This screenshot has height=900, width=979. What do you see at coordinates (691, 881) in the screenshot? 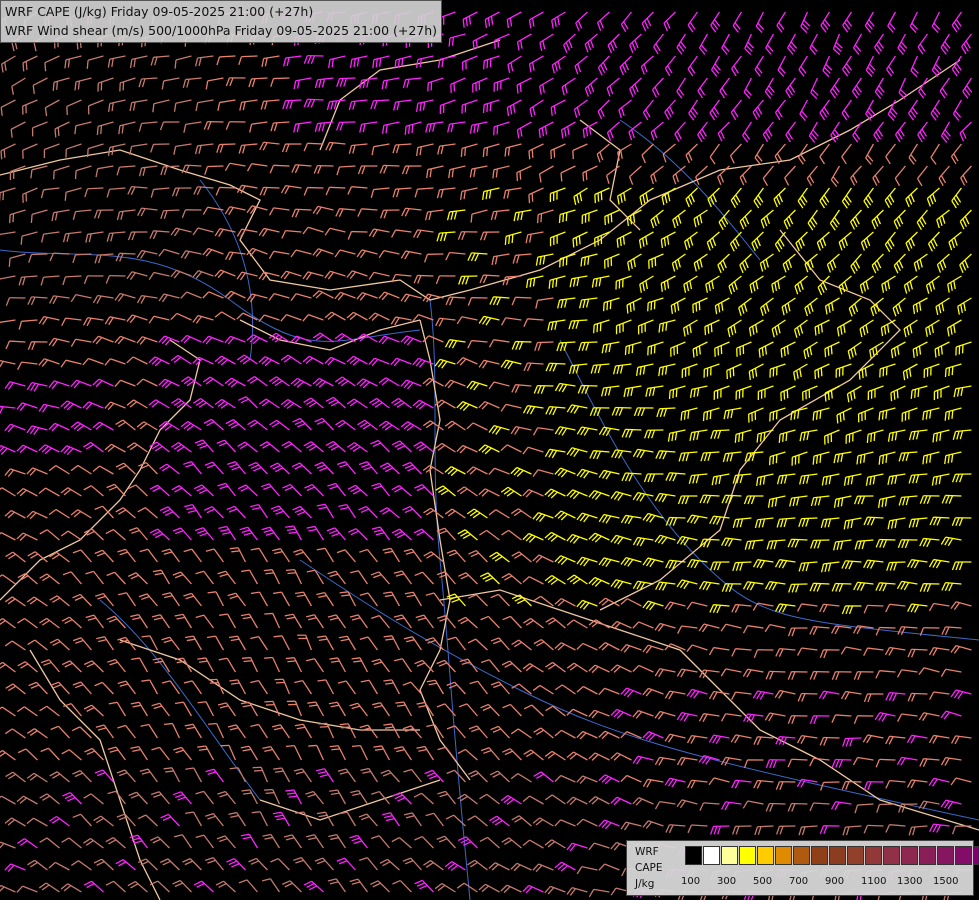
I see `legend-tick-label: 100` at bounding box center [691, 881].